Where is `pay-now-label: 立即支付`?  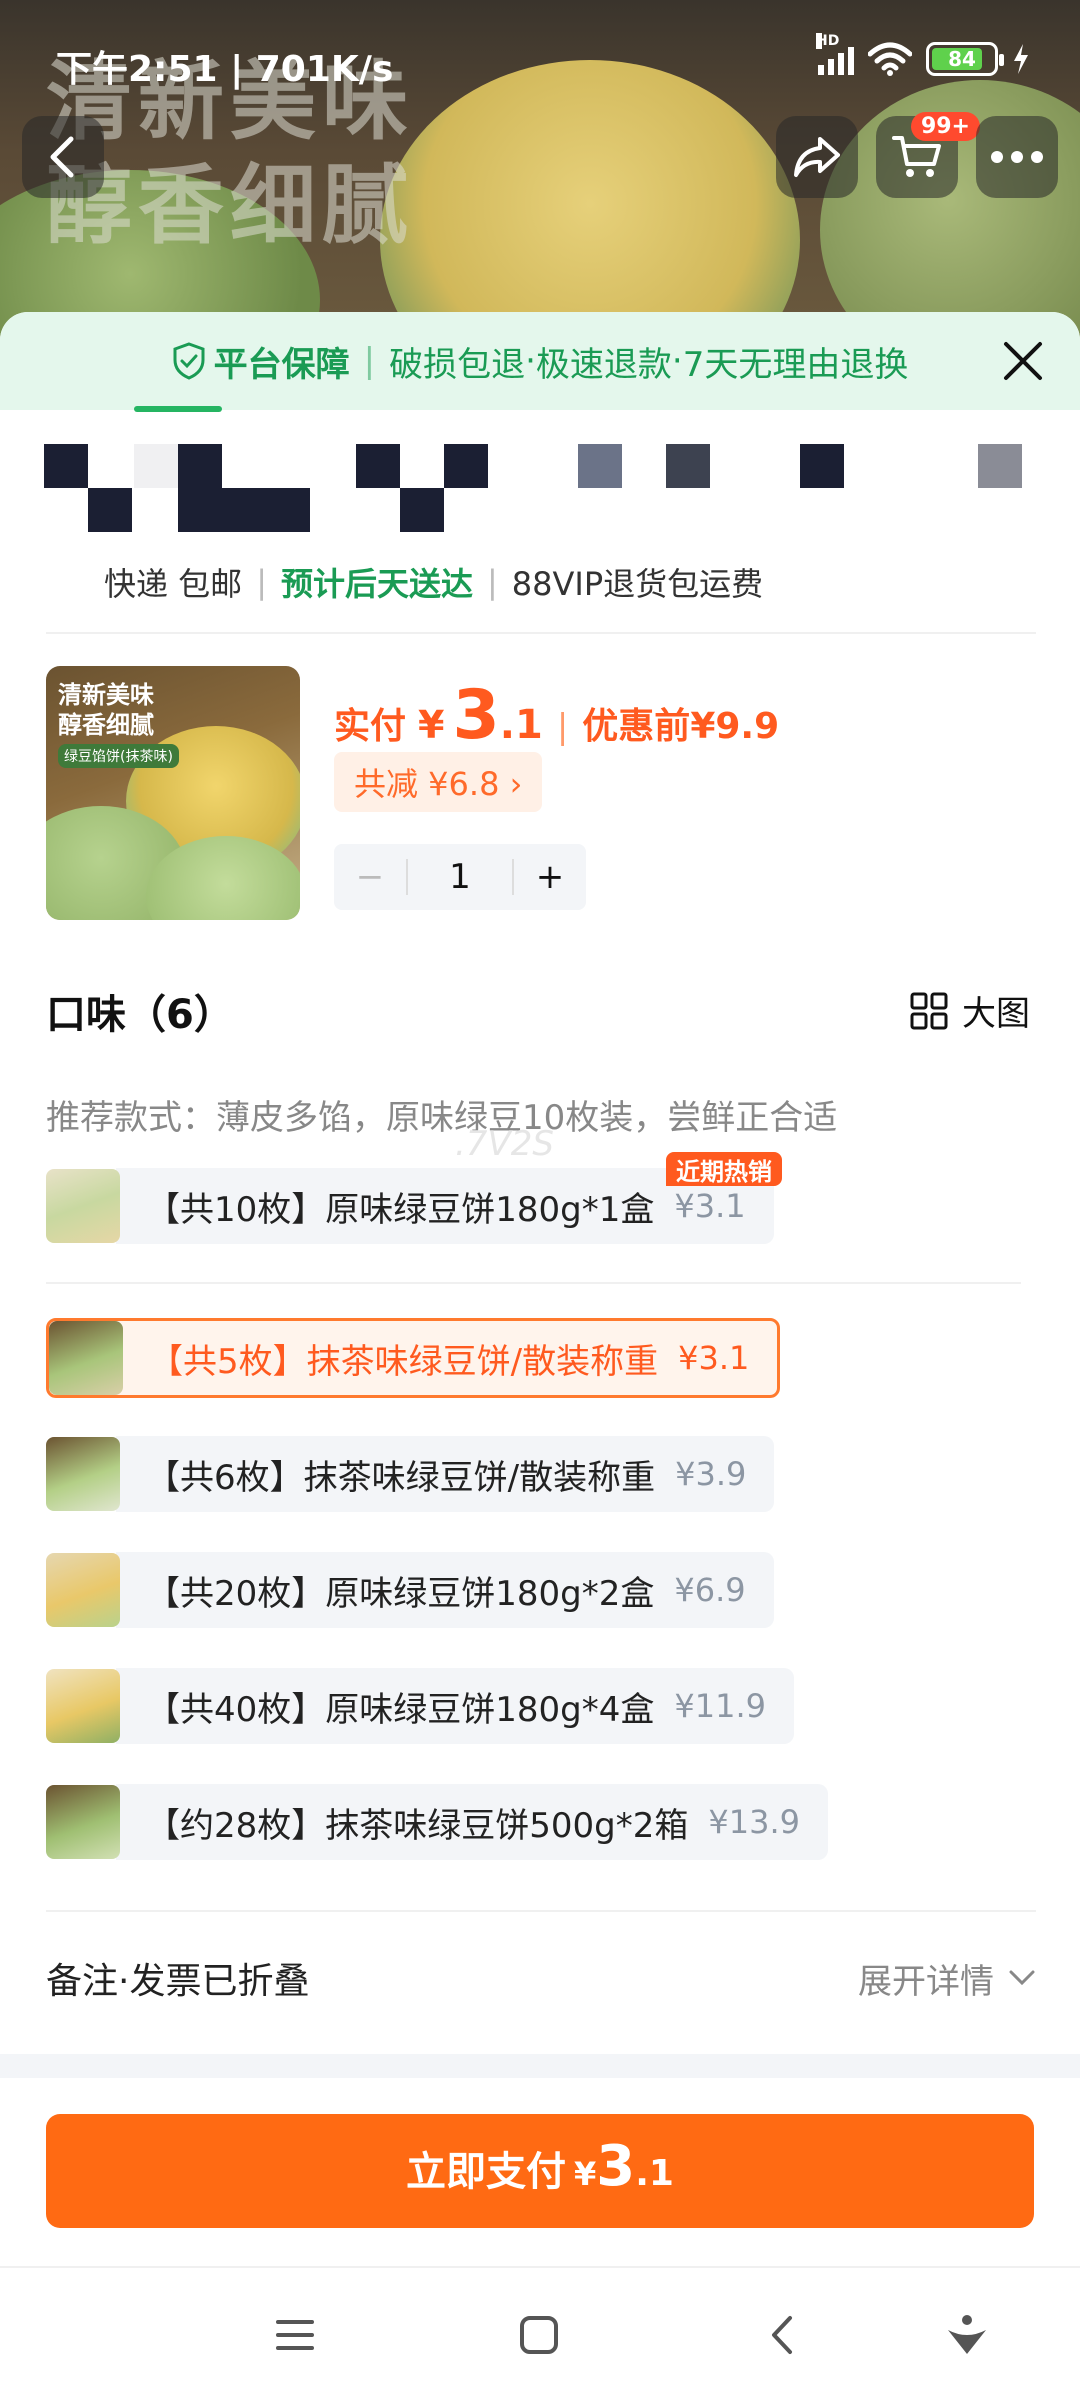
pay-now-label: 立即支付 is located at coordinates (486, 2172).